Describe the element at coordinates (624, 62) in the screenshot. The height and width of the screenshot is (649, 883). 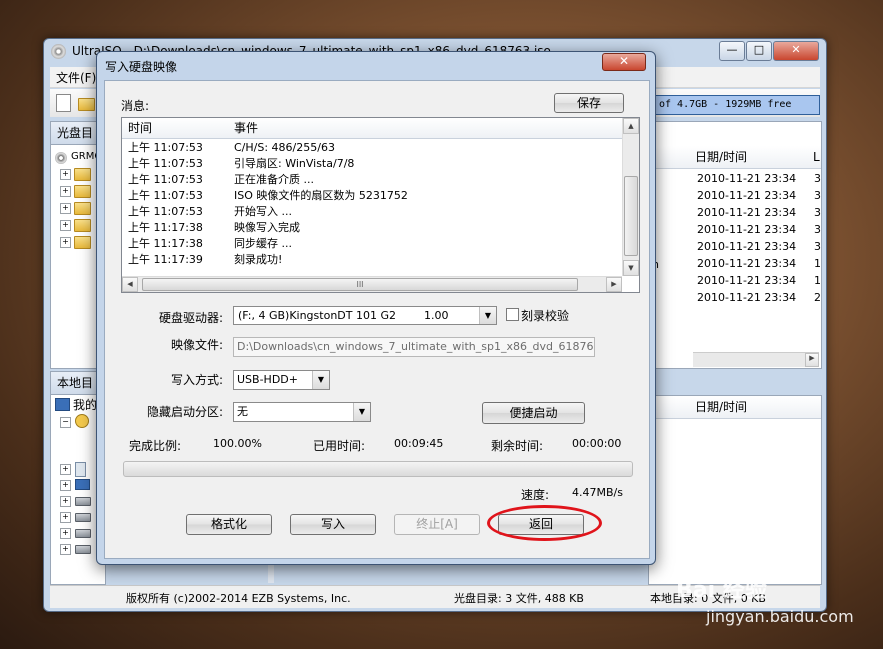
I see `dialog-close-button: ✕` at that location.